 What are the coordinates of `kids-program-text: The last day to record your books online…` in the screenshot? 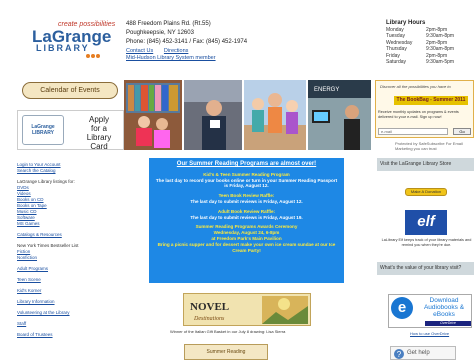 It's located at (246, 183).